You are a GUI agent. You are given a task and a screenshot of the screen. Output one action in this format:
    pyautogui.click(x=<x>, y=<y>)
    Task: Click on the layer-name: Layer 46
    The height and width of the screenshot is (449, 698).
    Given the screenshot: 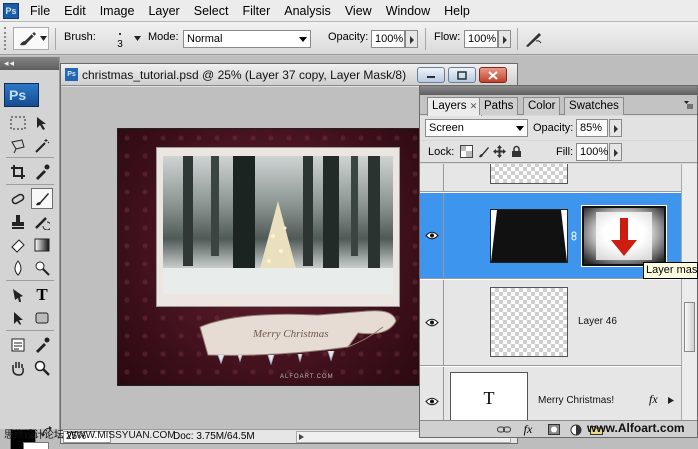 What is the action you would take?
    pyautogui.click(x=597, y=321)
    